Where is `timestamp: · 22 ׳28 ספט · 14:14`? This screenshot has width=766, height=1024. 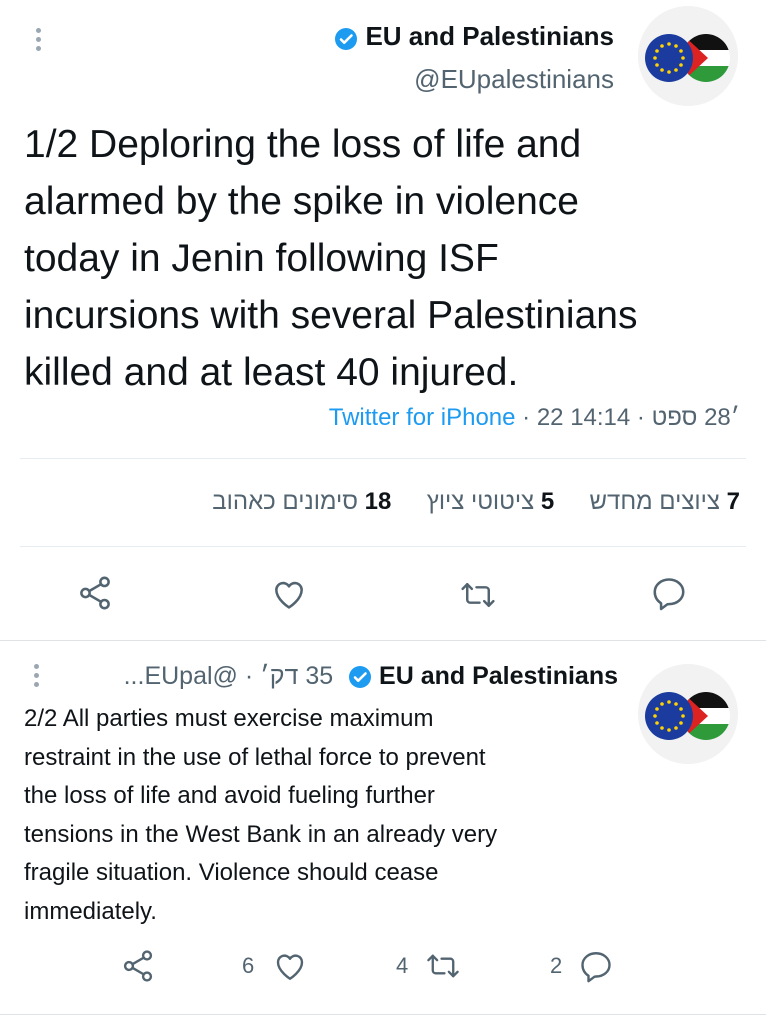
timestamp: · 22 ׳28 ספט · 14:14 is located at coordinates (627, 417).